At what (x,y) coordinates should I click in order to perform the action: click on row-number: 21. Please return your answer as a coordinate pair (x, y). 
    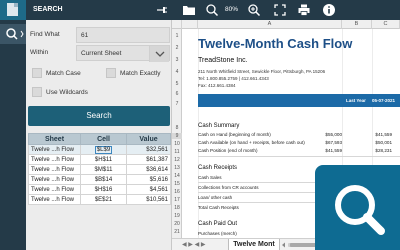
    Looking at the image, I should click on (177, 232).